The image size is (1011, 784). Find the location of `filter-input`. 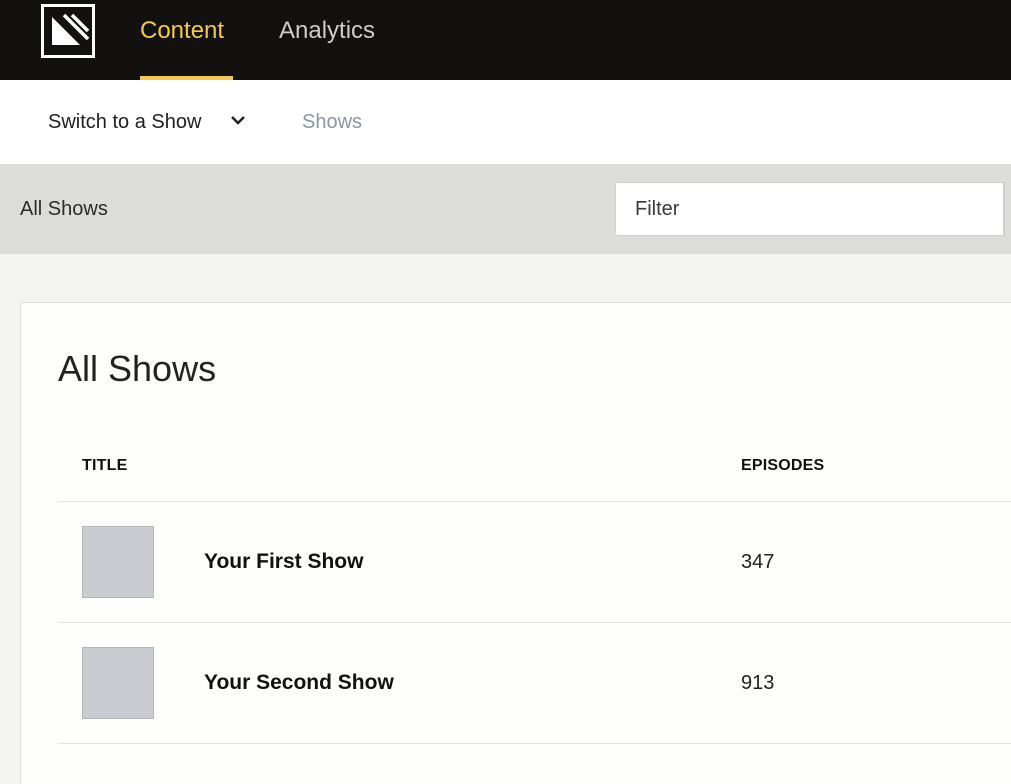

filter-input is located at coordinates (810, 209).